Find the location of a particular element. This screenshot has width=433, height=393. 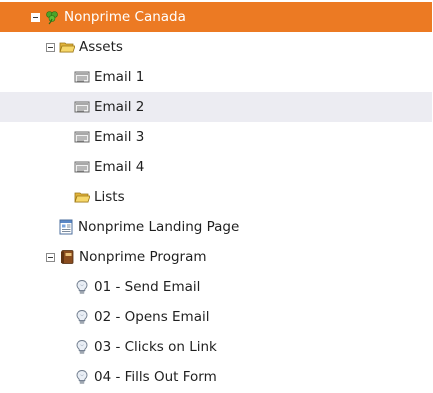

folder-icon is located at coordinates (82, 197).